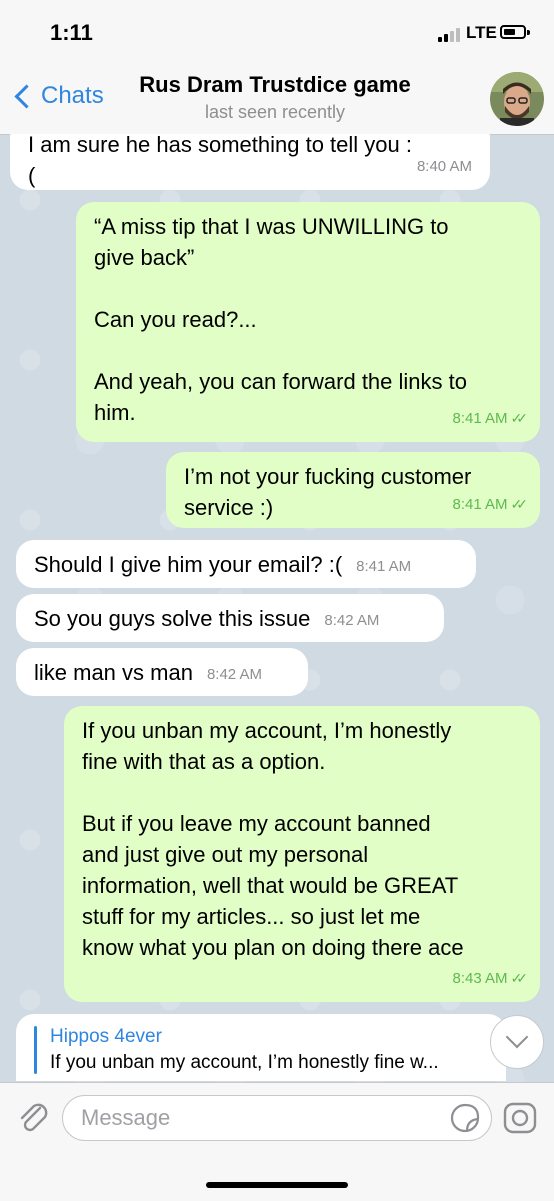 This screenshot has width=554, height=1201. What do you see at coordinates (172, 618) in the screenshot?
I see `message-text: So you guys solve this issue` at bounding box center [172, 618].